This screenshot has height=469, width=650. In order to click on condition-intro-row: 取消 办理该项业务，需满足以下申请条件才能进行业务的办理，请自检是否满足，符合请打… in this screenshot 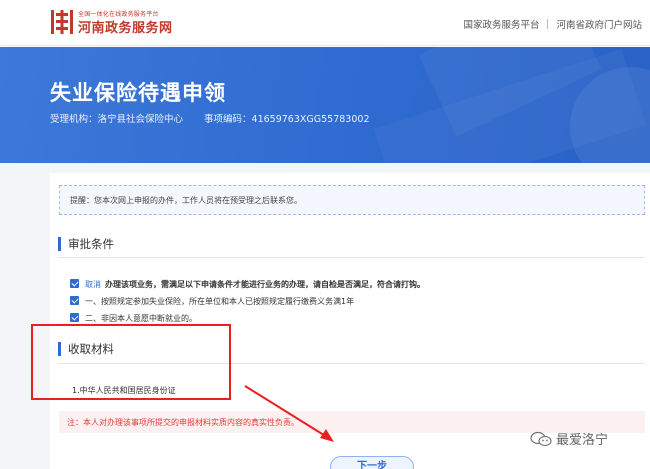, I will do `click(247, 284)`.